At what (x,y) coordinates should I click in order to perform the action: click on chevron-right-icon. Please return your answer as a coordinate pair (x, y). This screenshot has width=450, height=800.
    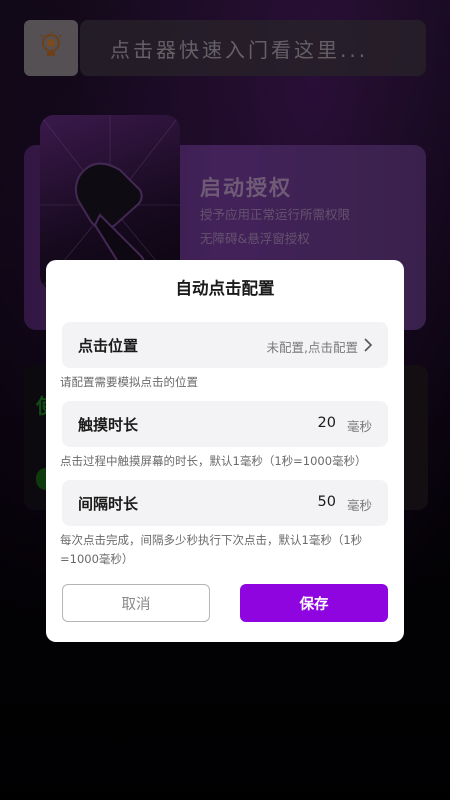
    Looking at the image, I should click on (368, 345).